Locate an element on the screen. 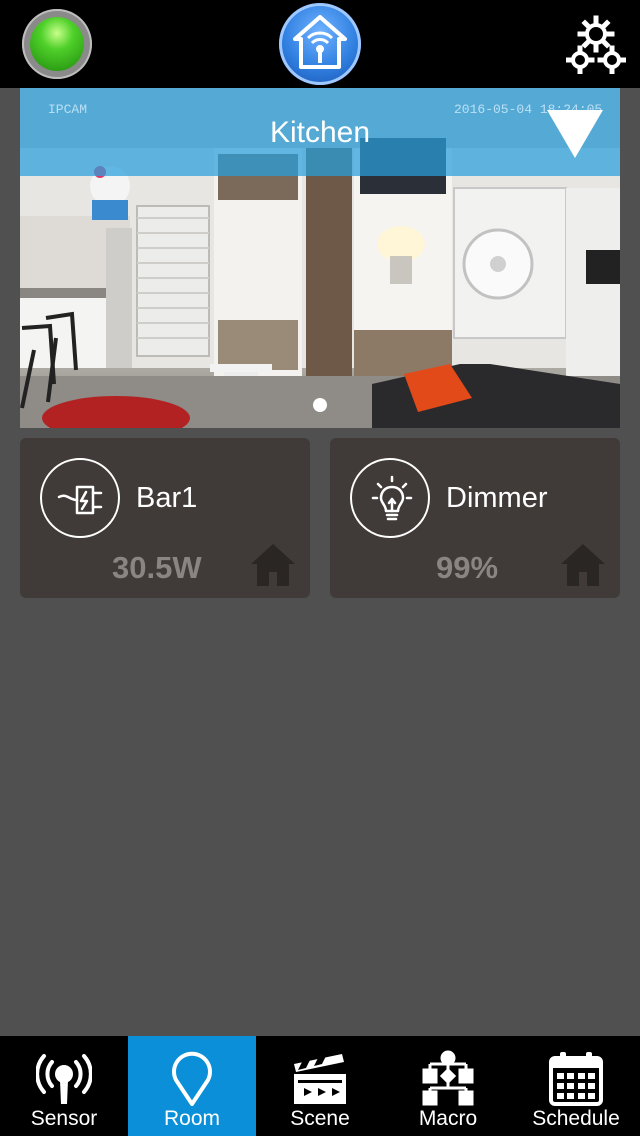  tab-scene: Scene is located at coordinates (320, 1086).